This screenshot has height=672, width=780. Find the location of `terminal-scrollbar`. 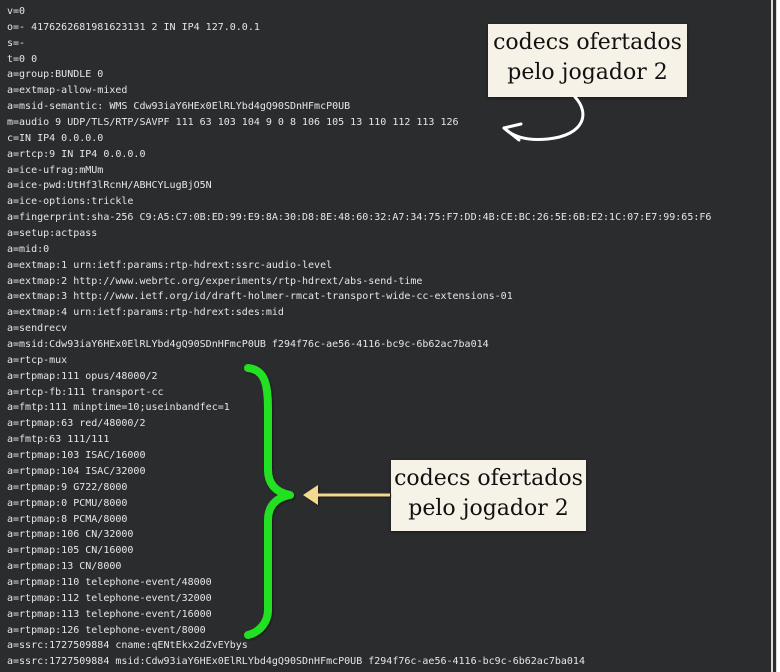

terminal-scrollbar is located at coordinates (772, 336).